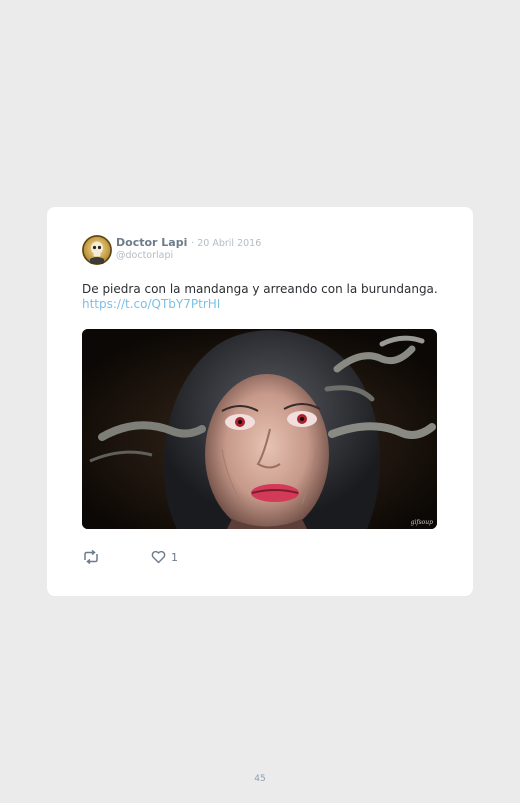 This screenshot has height=803, width=520. What do you see at coordinates (174, 557) in the screenshot?
I see `like-count: 1` at bounding box center [174, 557].